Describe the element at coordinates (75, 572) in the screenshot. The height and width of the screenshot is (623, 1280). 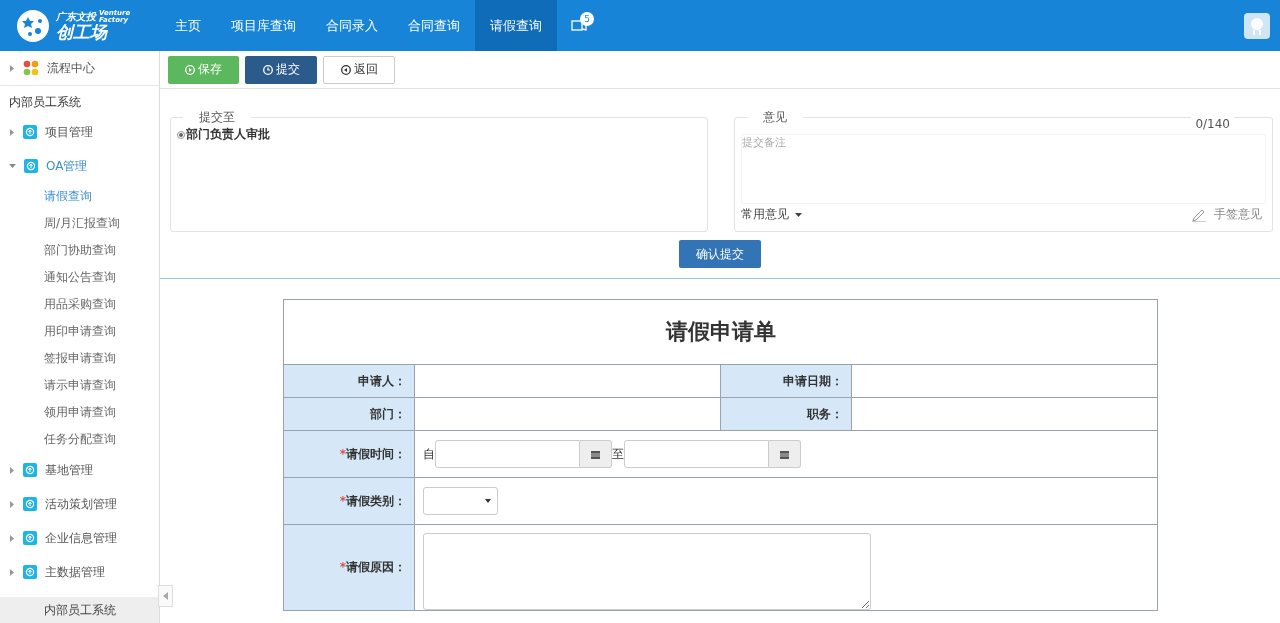
I see `menu-group: 主数据管理` at that location.